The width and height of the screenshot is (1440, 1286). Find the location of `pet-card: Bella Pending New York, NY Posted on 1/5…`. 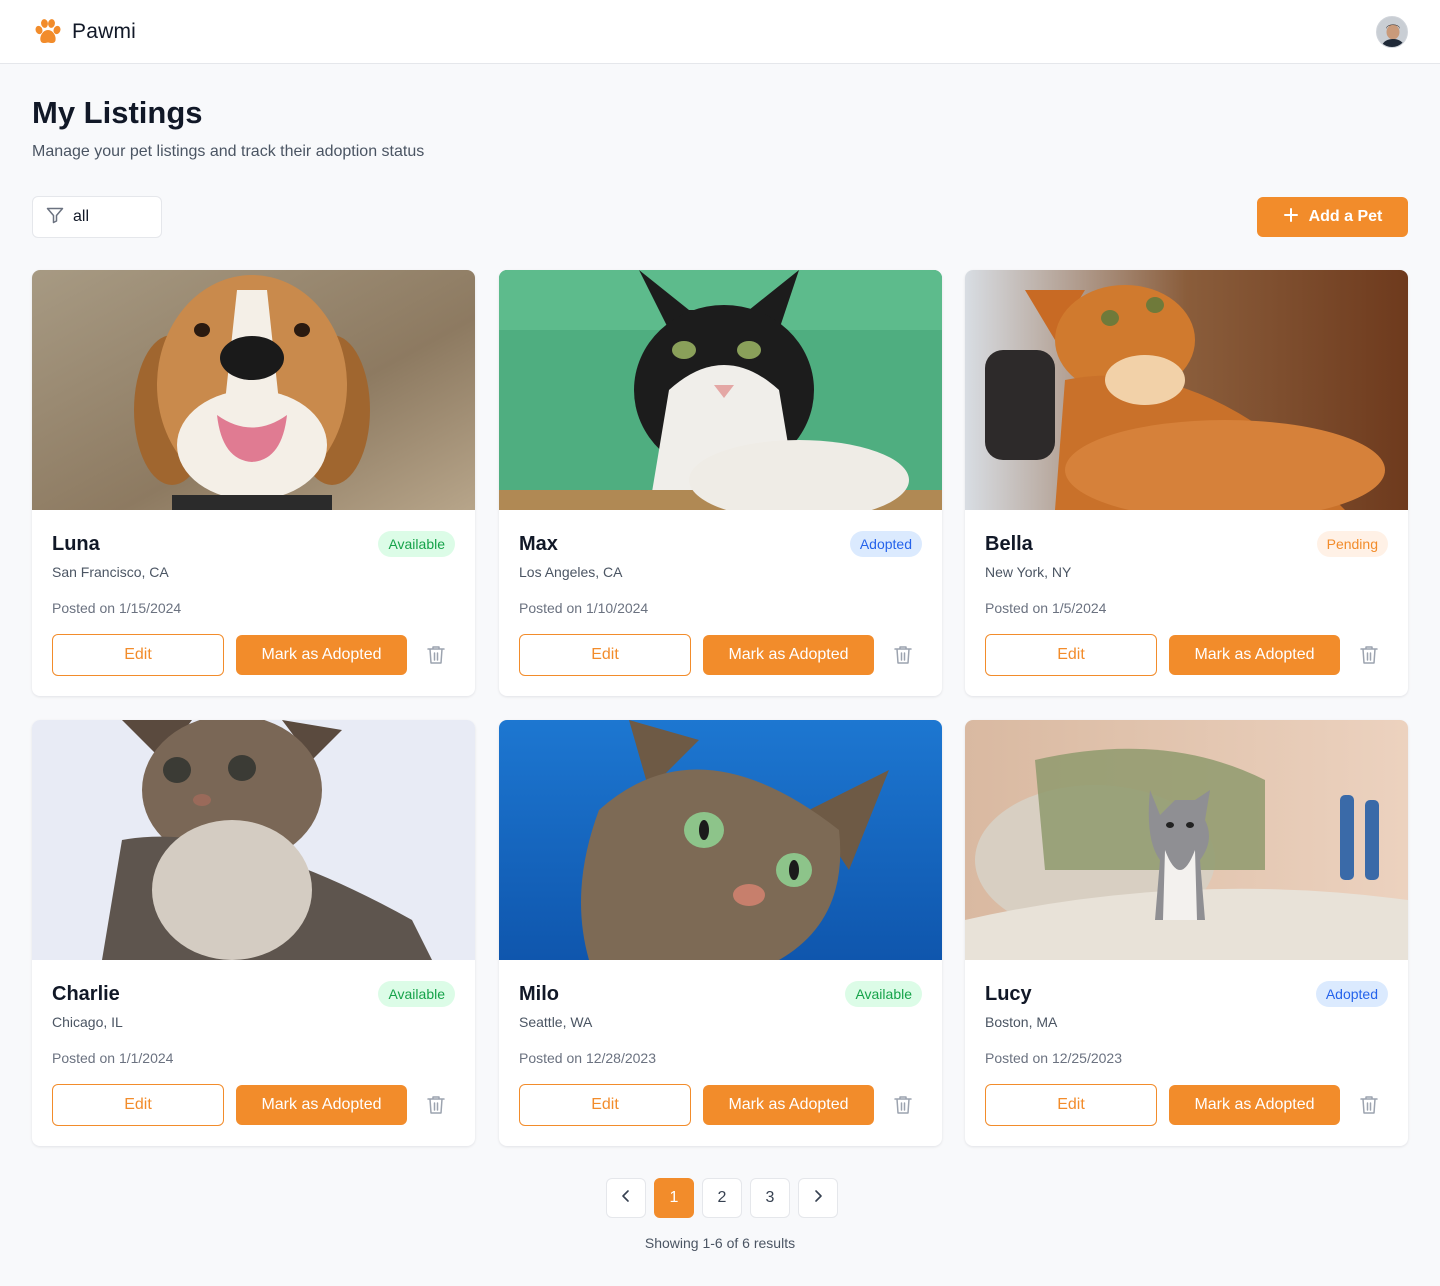

pet-card: Bella Pending New York, NY Posted on 1/5… is located at coordinates (1186, 483).